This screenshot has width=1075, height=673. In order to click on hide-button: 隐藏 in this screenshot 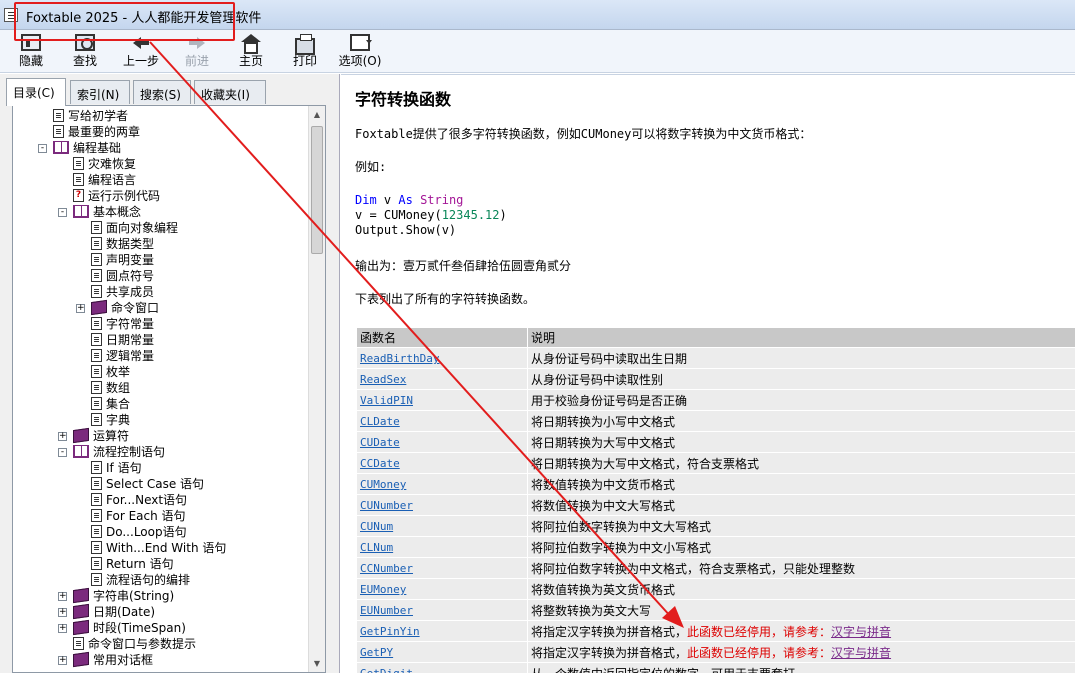, I will do `click(31, 51)`.